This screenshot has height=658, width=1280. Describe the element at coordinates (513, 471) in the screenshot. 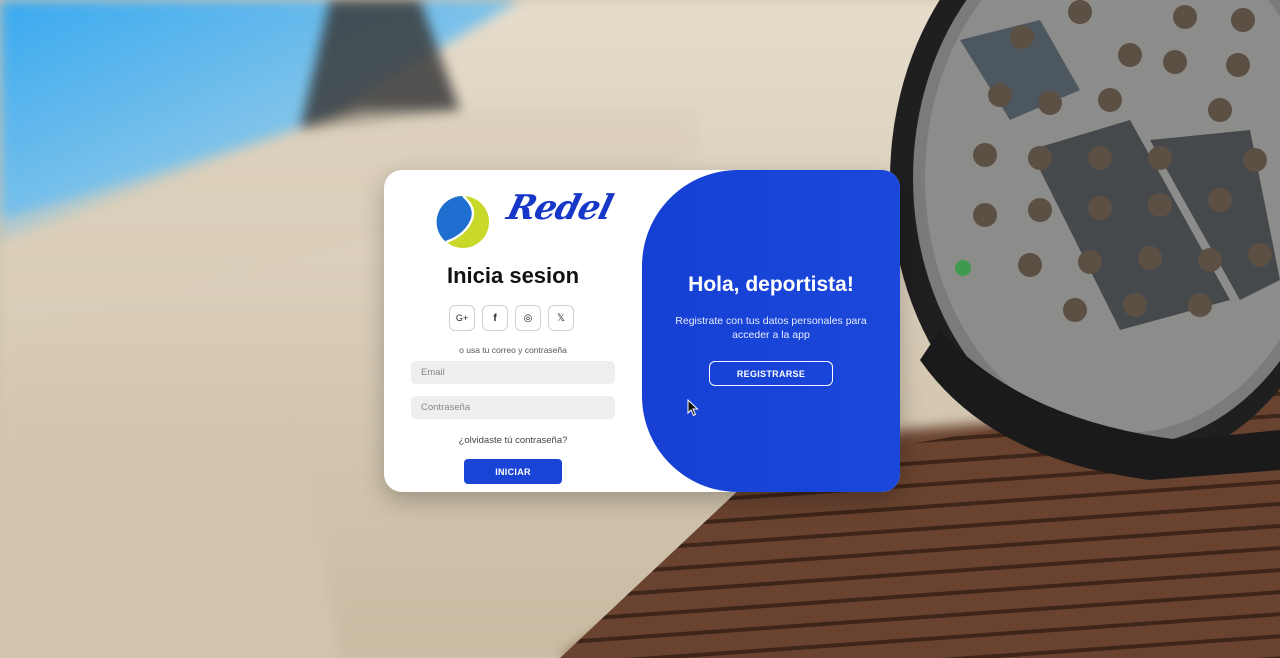

I see `login-button: INICIAR` at that location.